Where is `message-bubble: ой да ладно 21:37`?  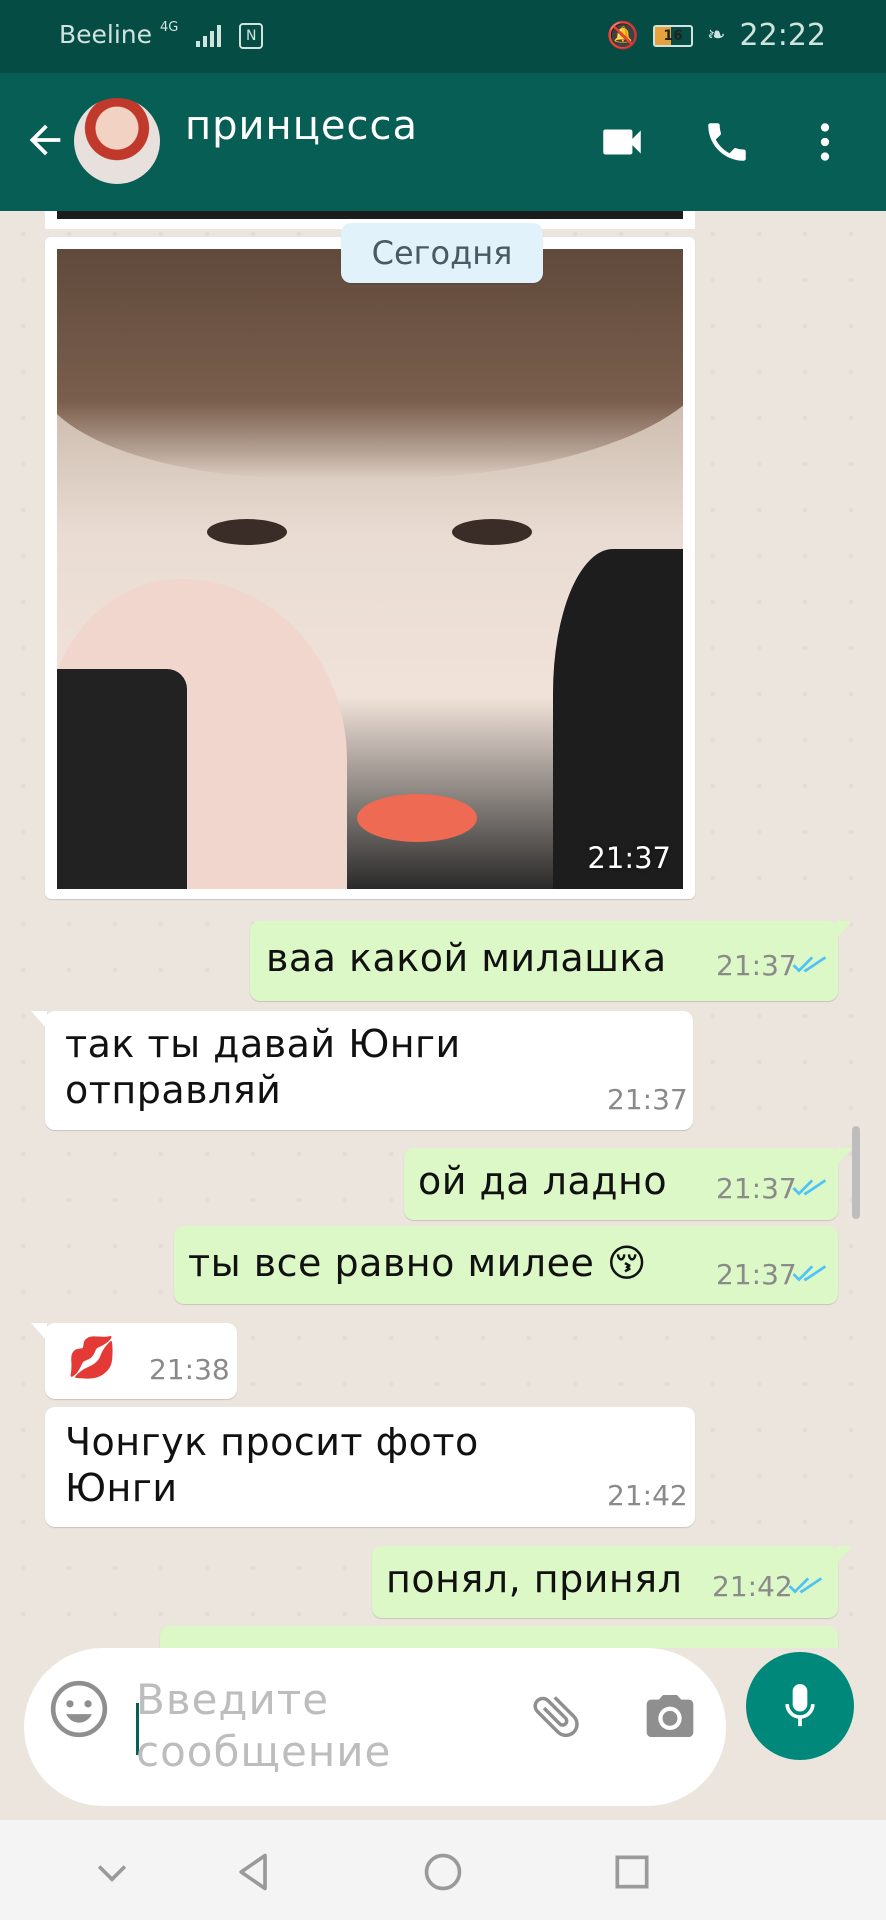 message-bubble: ой да ладно 21:37 is located at coordinates (628, 1184).